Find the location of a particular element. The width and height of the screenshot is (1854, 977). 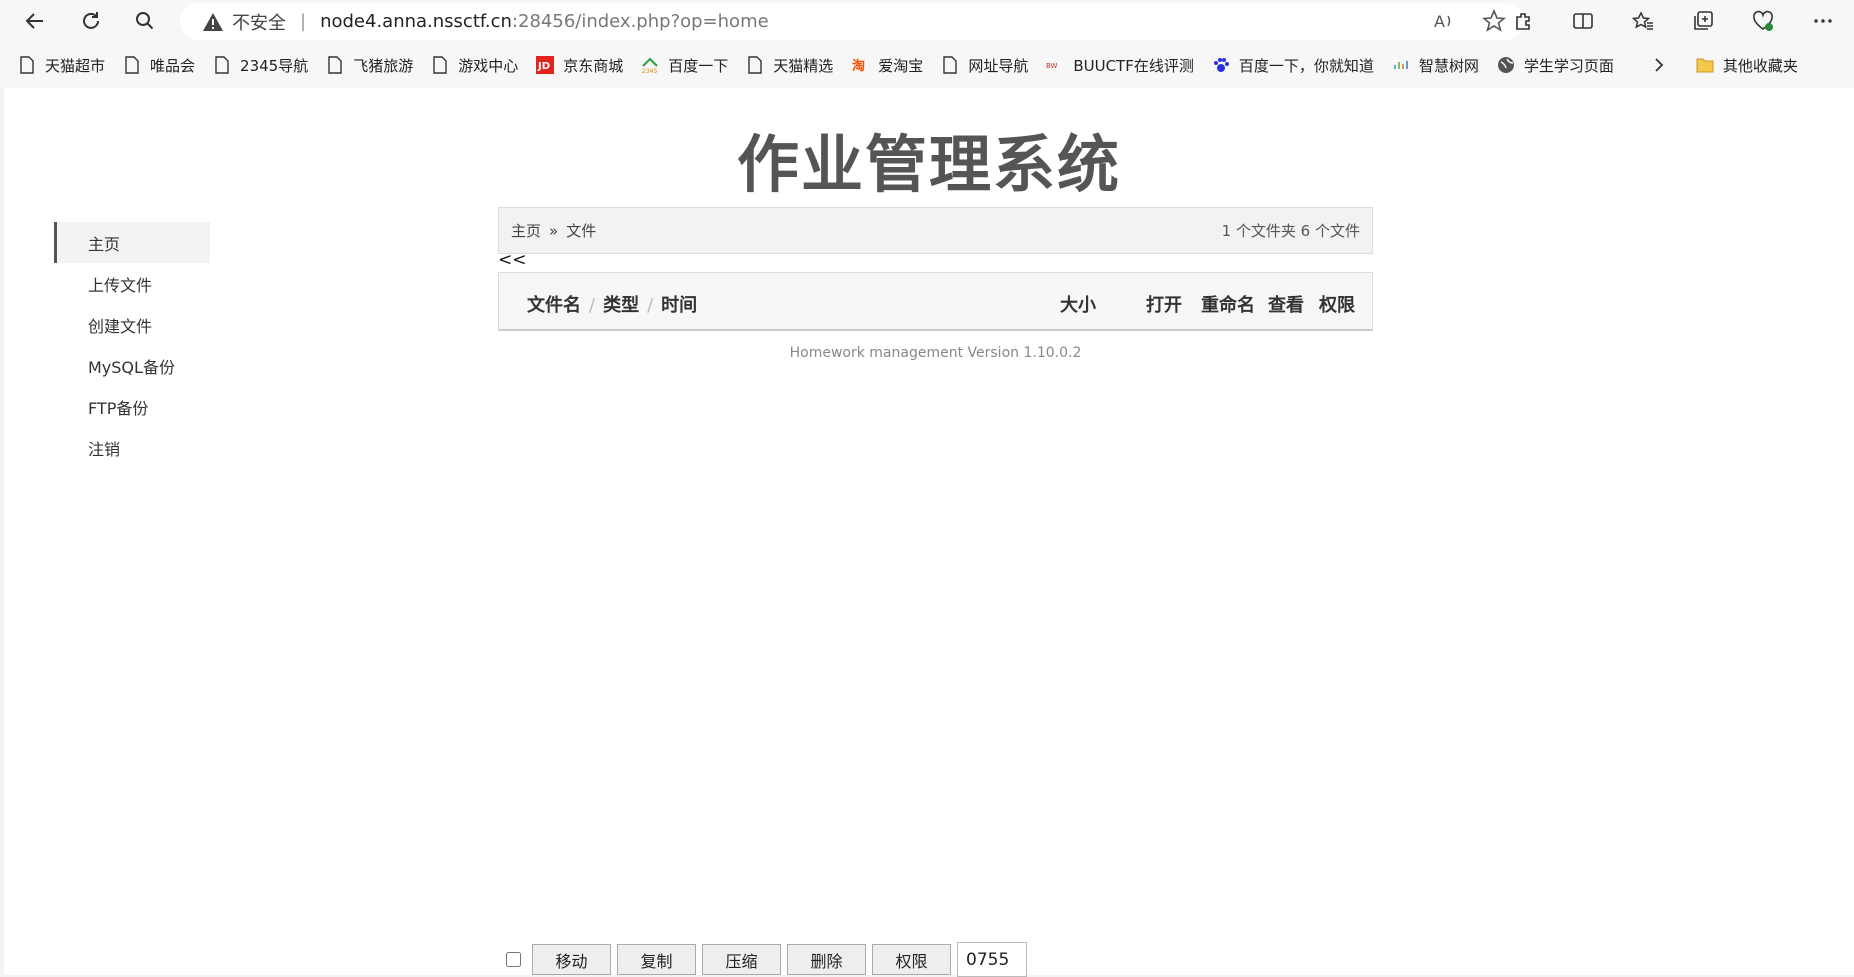

sort-by-size: 大小 is located at coordinates (1078, 304).